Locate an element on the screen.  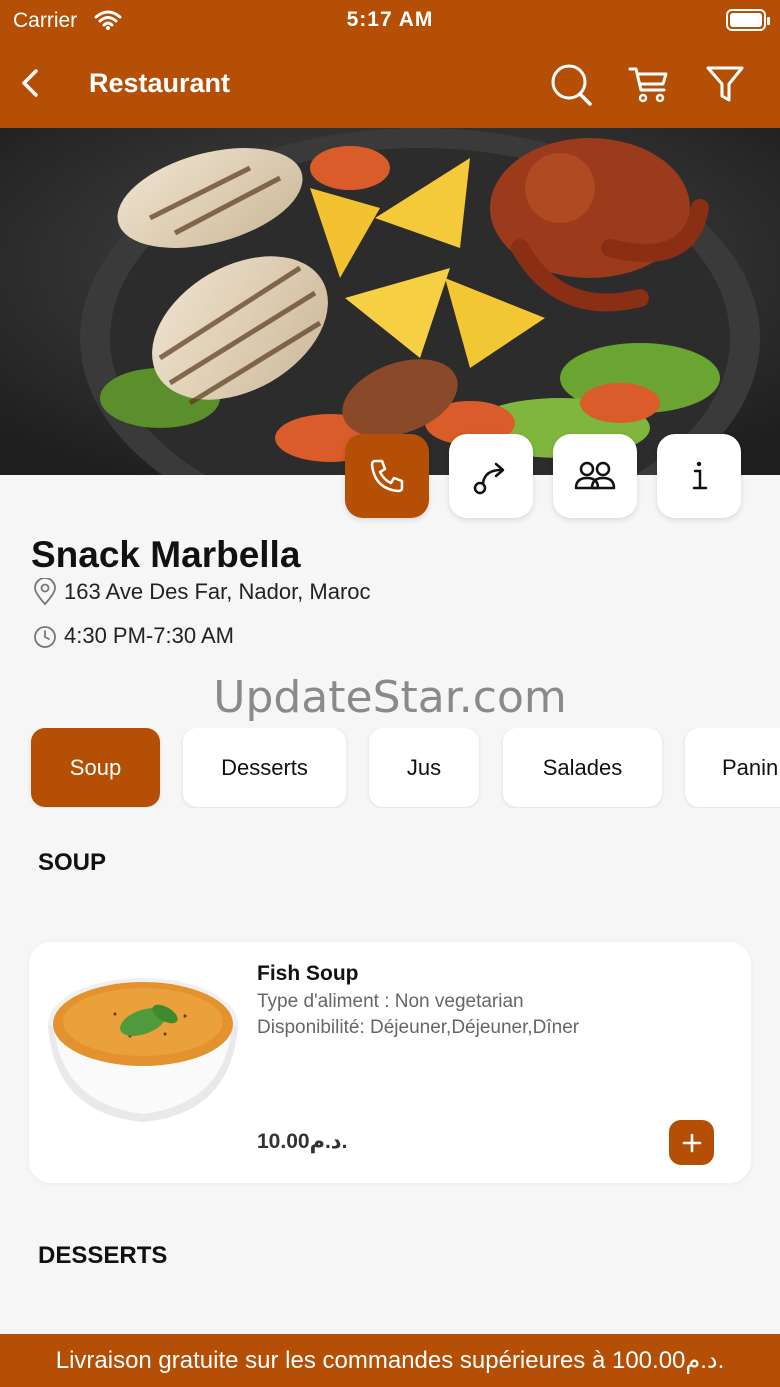
restaurant-name: Snack Marbella is located at coordinates (166, 554).